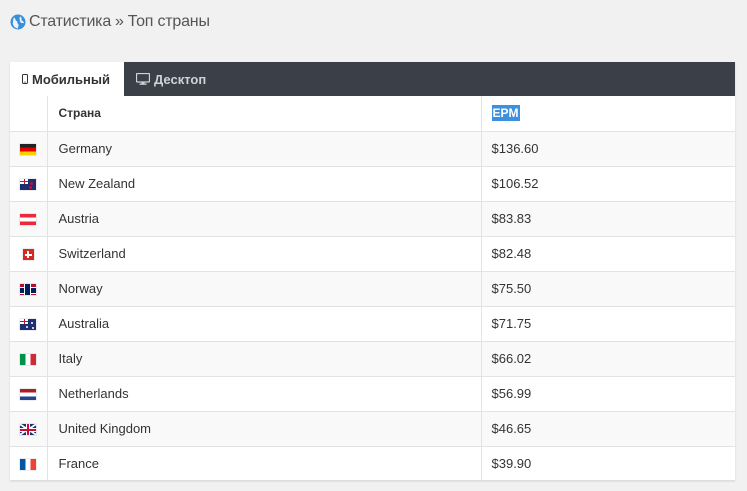  I want to click on epm-cell: $83.83, so click(608, 219).